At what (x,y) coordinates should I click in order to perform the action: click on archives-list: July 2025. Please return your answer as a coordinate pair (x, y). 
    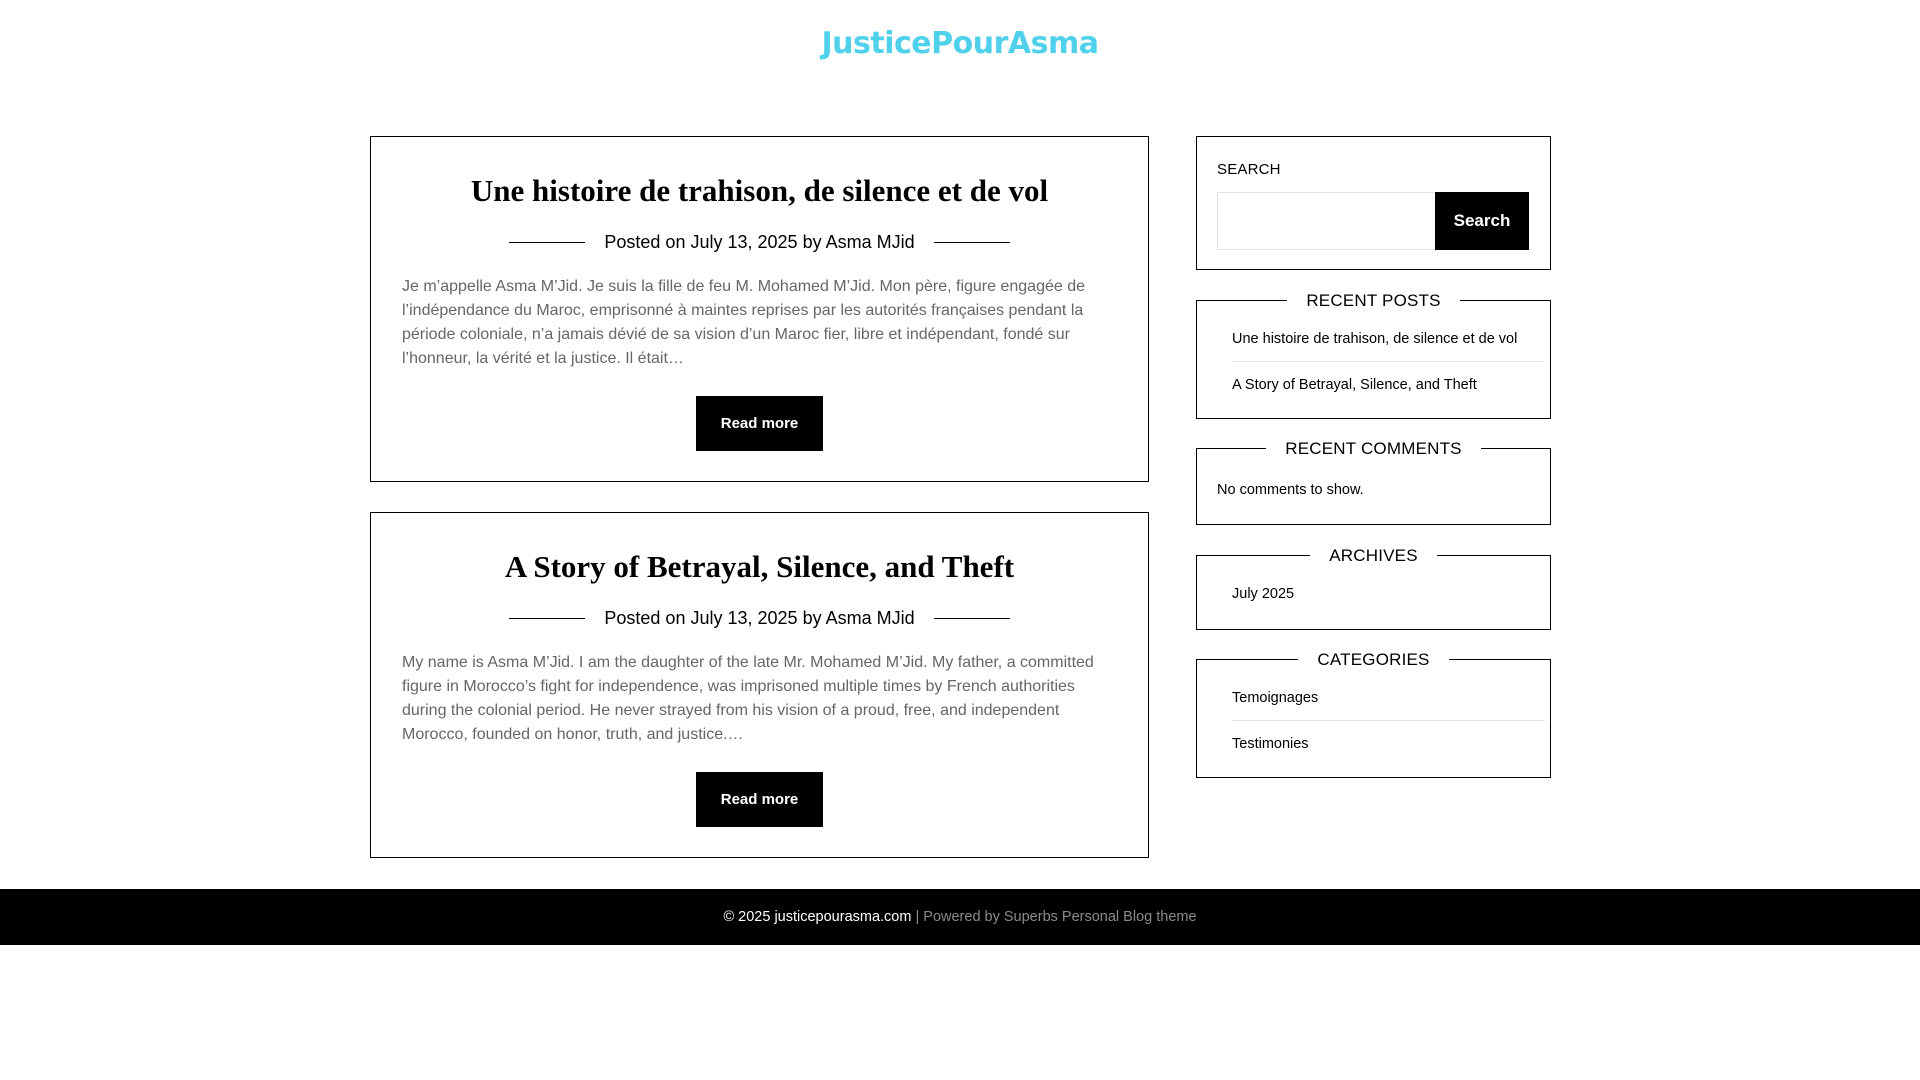
    Looking at the image, I should click on (1388, 594).